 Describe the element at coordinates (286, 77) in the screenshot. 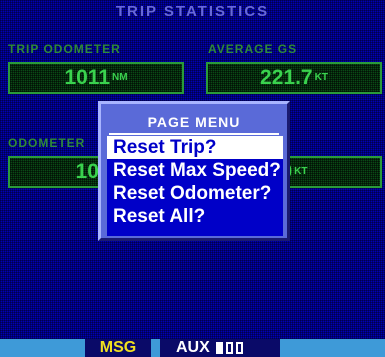

I see `average-gs-value: 221.7` at that location.